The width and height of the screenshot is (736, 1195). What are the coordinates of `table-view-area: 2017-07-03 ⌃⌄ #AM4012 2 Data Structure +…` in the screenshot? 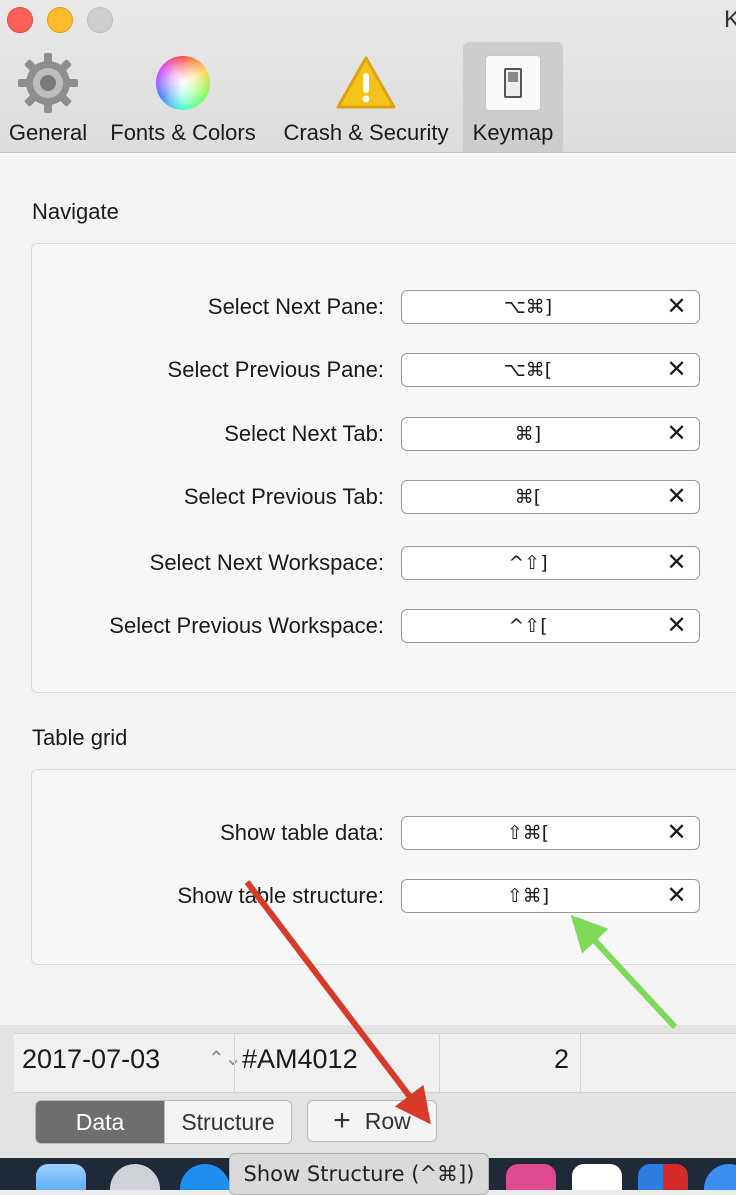 It's located at (368, 1091).